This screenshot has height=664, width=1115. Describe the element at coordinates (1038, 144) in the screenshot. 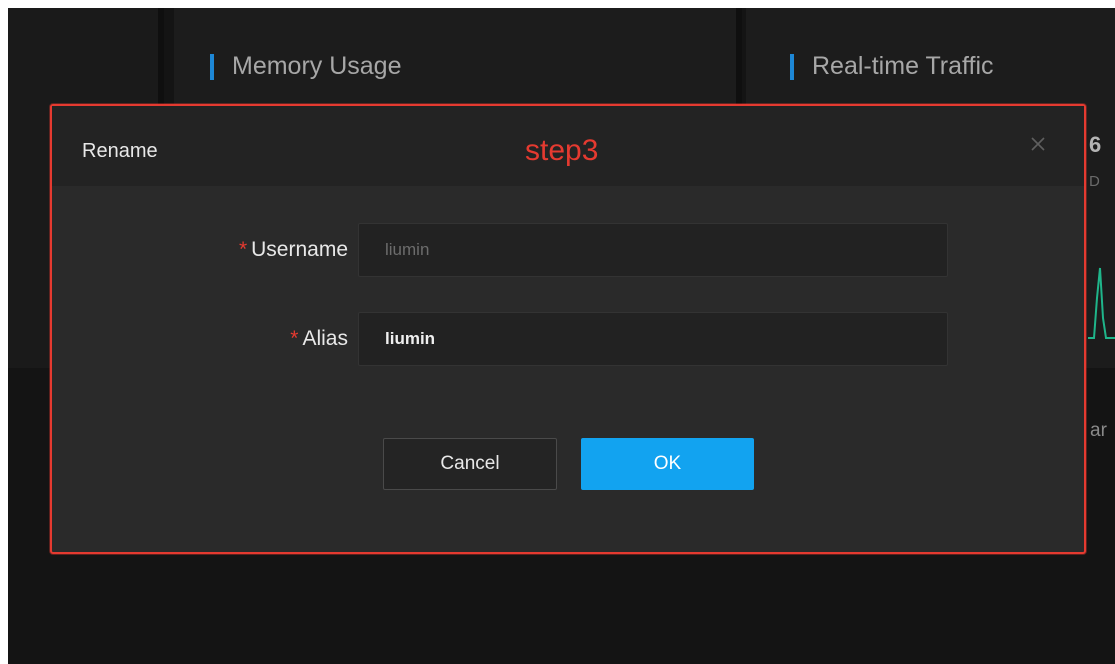

I see `close-icon` at that location.